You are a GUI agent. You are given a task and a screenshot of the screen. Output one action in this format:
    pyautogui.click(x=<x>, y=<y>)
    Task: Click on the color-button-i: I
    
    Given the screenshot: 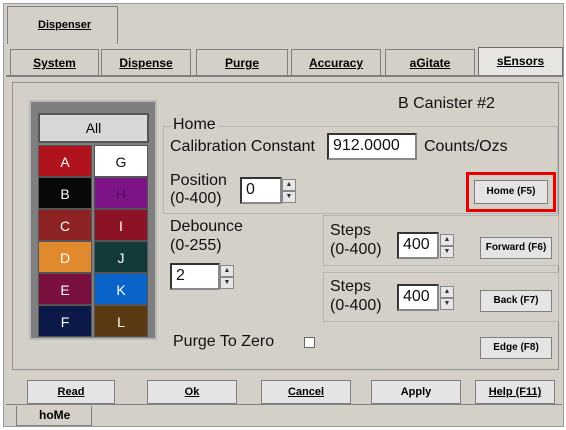 What is the action you would take?
    pyautogui.click(x=121, y=225)
    